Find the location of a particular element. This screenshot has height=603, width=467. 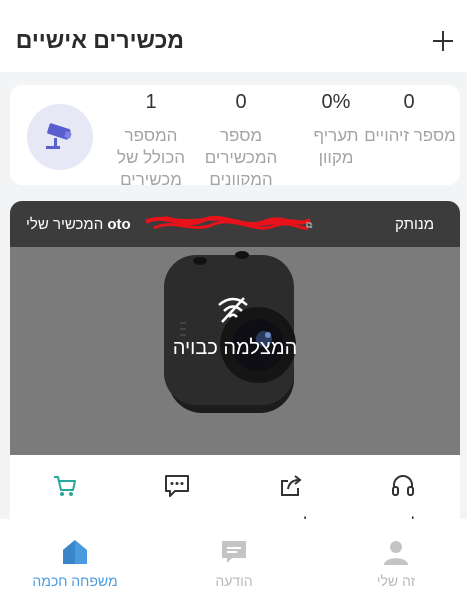

tab-label: זה שלי is located at coordinates (396, 581).